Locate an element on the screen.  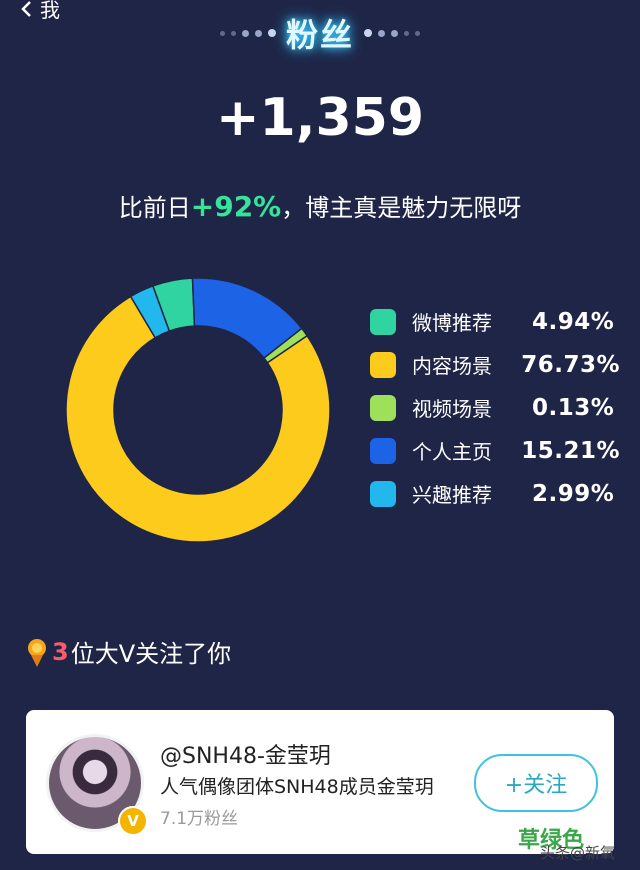
legend-item: 视频场景 0.13% is located at coordinates (495, 407).